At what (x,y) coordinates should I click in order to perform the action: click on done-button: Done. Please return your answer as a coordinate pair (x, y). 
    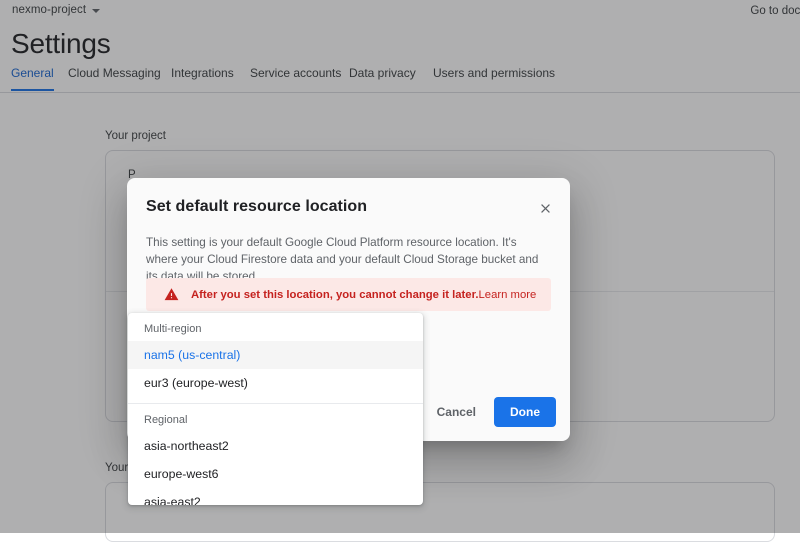
    Looking at the image, I should click on (525, 412).